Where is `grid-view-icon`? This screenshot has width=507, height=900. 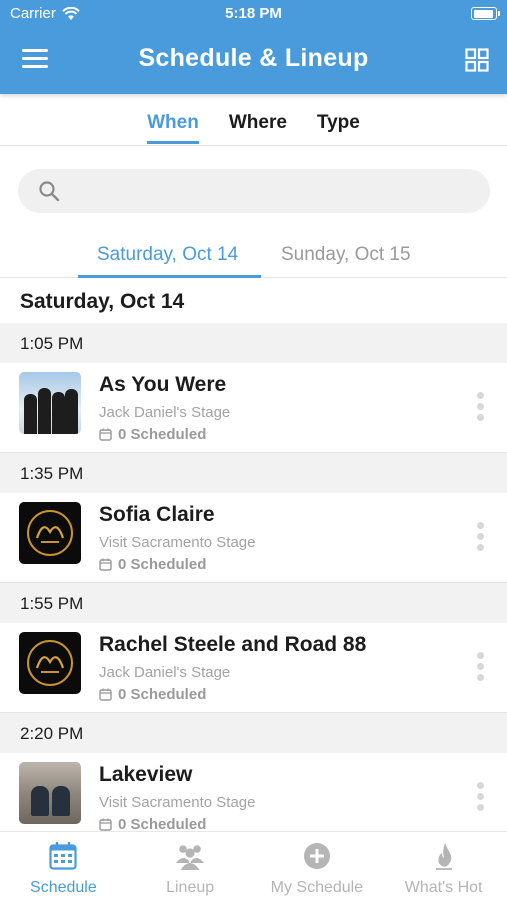
grid-view-icon is located at coordinates (477, 60).